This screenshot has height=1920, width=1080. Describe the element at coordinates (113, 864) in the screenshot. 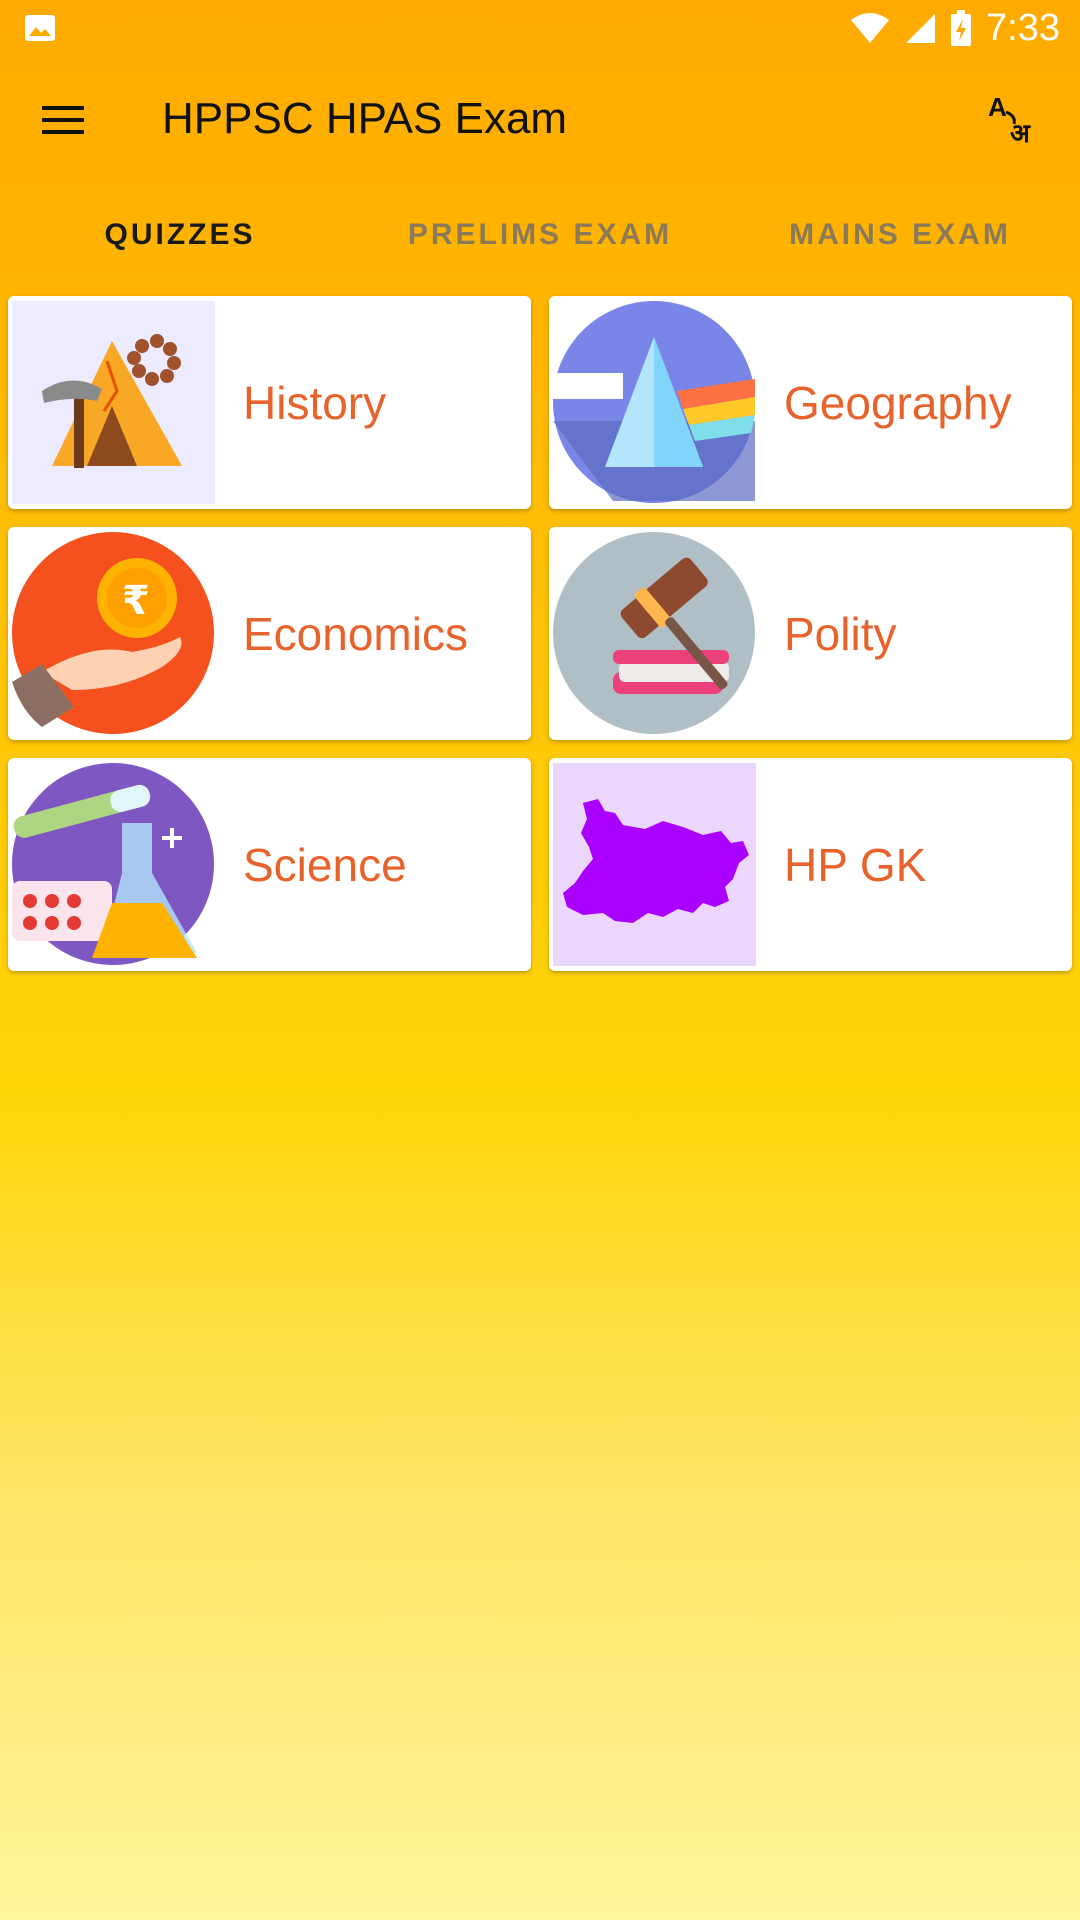

I see `science-icon` at that location.